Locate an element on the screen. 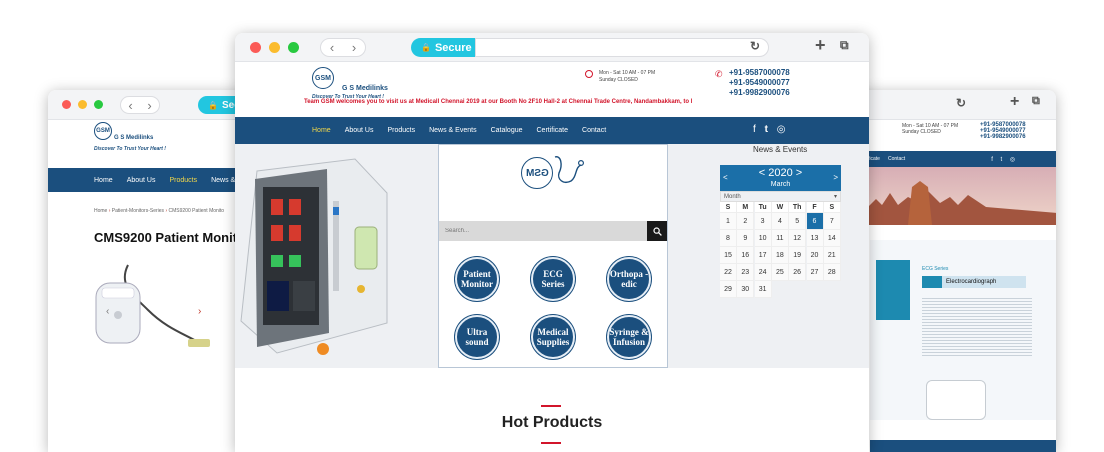 The image size is (1104, 452). product-name-bar: Electrocardiograph is located at coordinates (974, 282).